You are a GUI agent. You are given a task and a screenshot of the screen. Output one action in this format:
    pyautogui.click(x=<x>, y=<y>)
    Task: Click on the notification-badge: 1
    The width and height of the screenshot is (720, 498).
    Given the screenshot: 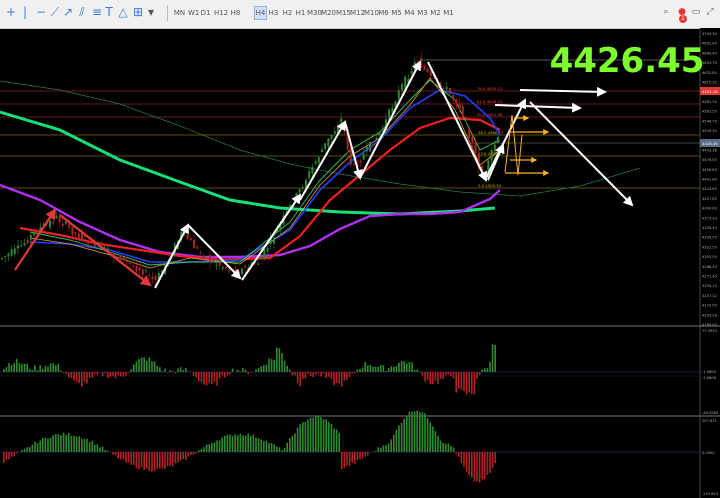 What is the action you would take?
    pyautogui.click(x=683, y=19)
    